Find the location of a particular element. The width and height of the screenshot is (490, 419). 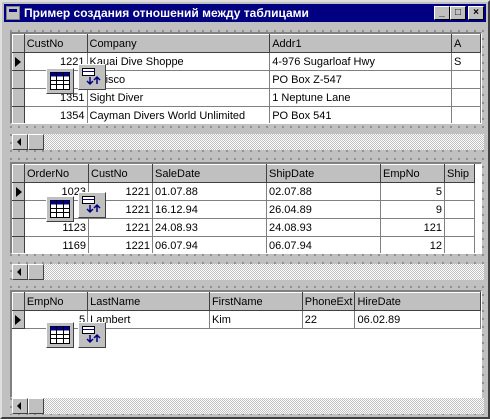

cell: Cayman Divers World Unlimited is located at coordinates (179, 114).